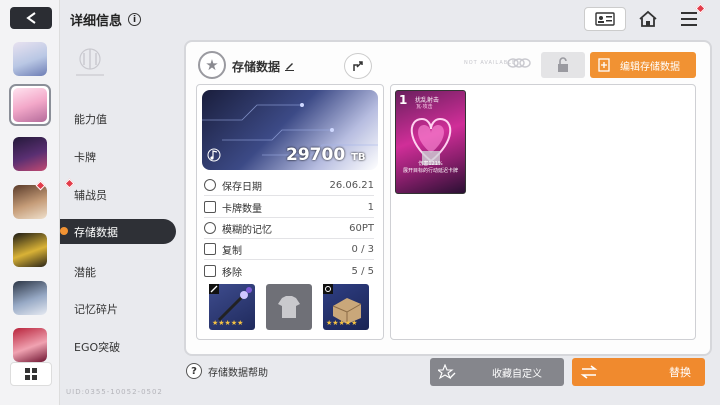  What do you see at coordinates (289, 271) in the screenshot?
I see `stat-row-remove: 移除 5 / 5` at bounding box center [289, 271].